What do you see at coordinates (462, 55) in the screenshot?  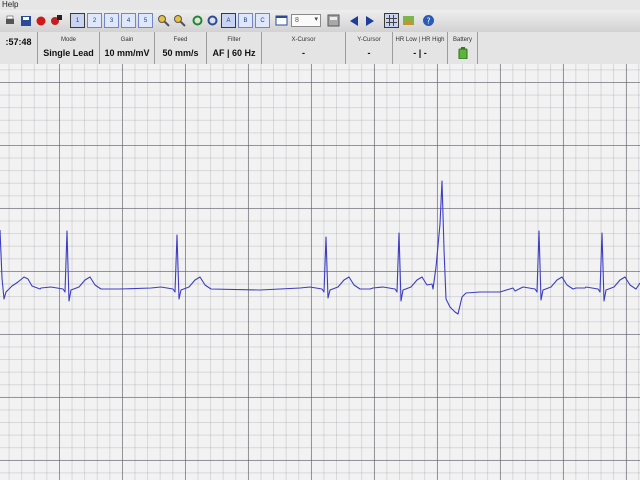 I see `battery-icon` at bounding box center [462, 55].